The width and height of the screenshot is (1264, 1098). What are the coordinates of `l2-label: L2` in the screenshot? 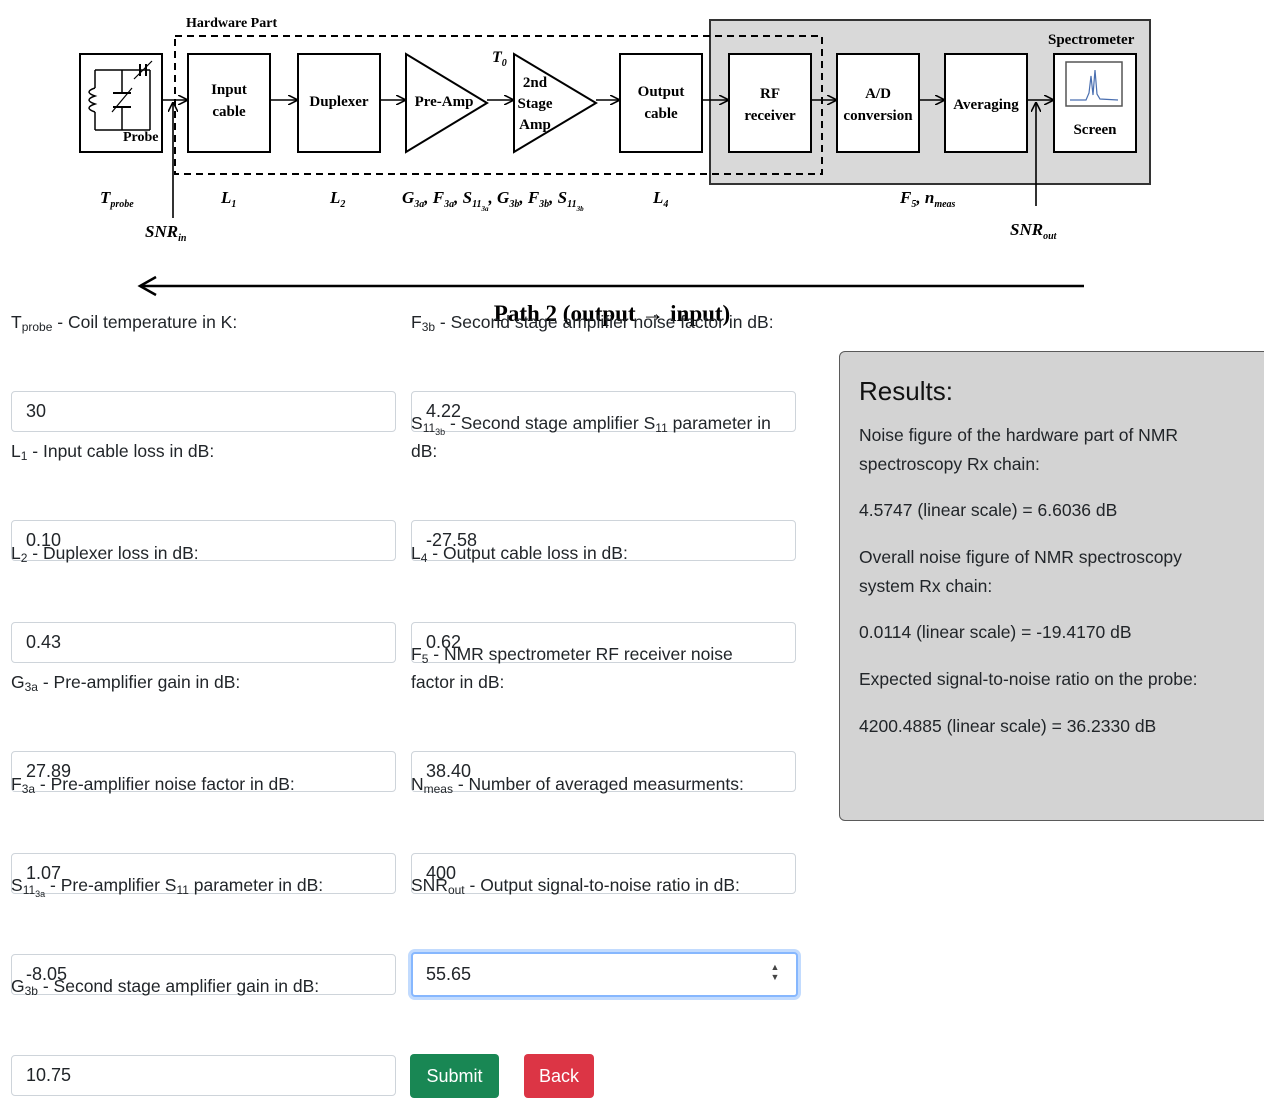 It's located at (337, 199).